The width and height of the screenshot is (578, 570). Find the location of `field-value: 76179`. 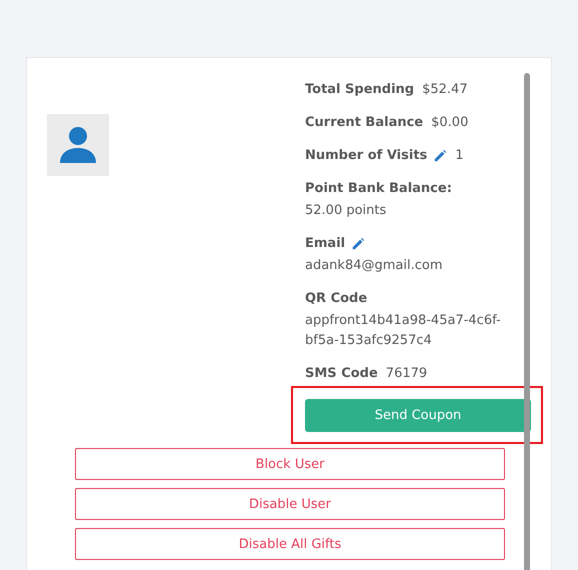

field-value: 76179 is located at coordinates (407, 374).